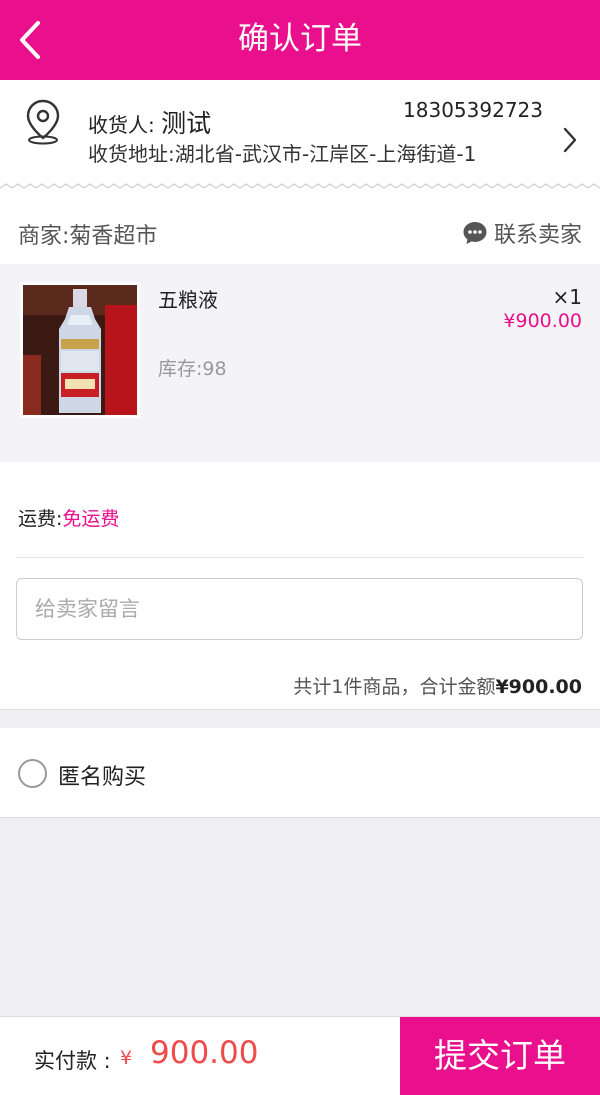 This screenshot has height=1095, width=600. I want to click on contact-seller-button: 联系卖家, so click(522, 233).